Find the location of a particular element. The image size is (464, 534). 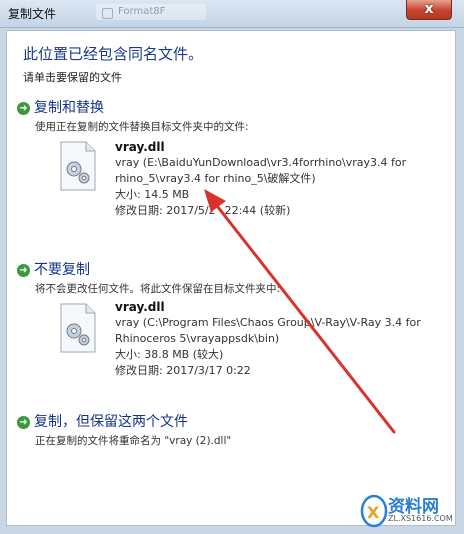

svg-text: X is located at coordinates (373, 512).